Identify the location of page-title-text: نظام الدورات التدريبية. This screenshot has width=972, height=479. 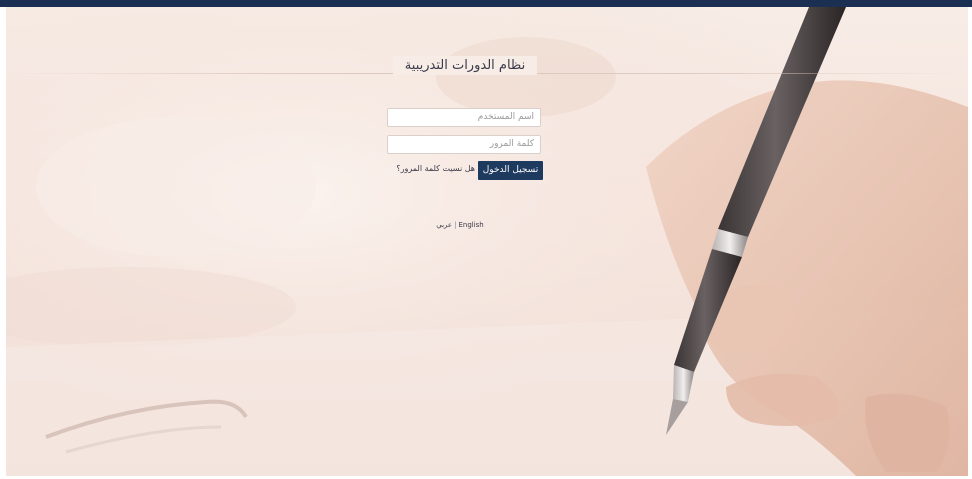
(465, 65).